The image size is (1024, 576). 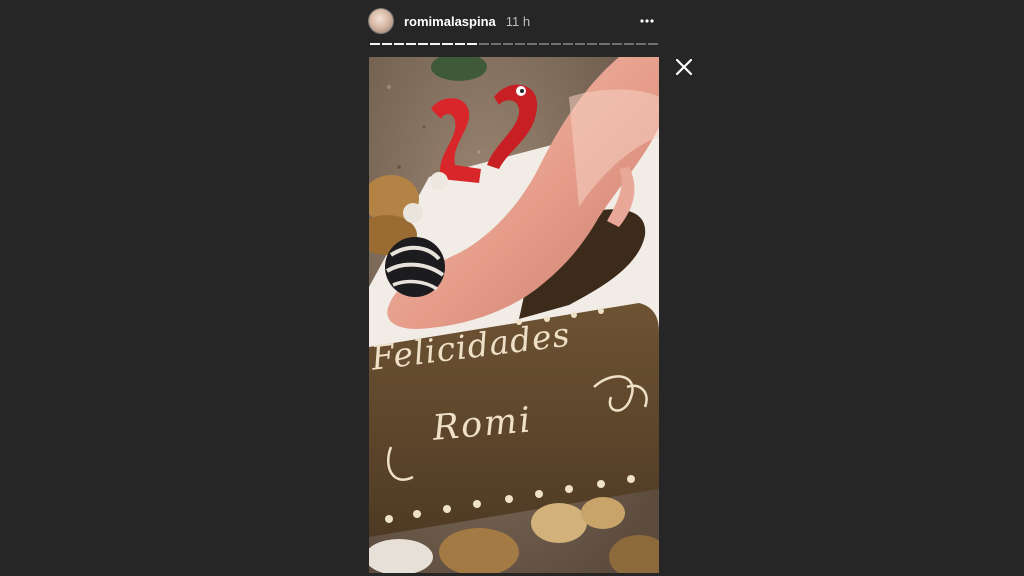 What do you see at coordinates (518, 21) in the screenshot?
I see `timestamp: 11 h` at bounding box center [518, 21].